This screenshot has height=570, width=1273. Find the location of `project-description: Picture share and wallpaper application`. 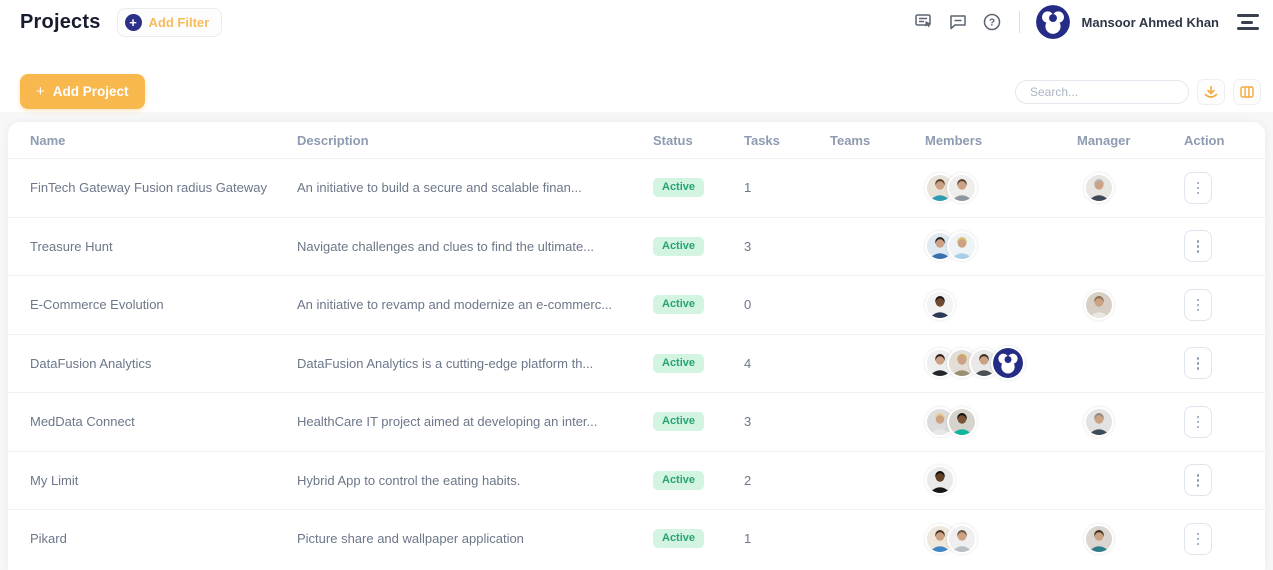

project-description: Picture share and wallpaper application is located at coordinates (410, 539).